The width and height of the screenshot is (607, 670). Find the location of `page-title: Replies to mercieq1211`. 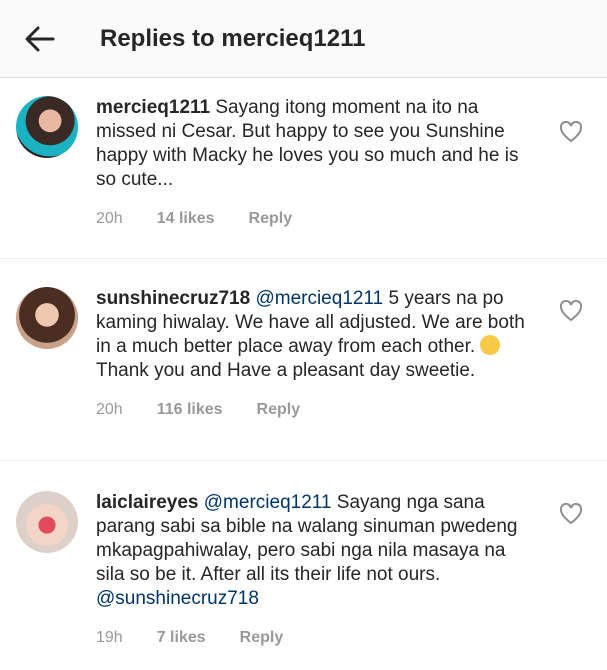

page-title: Replies to mercieq1211 is located at coordinates (233, 38).